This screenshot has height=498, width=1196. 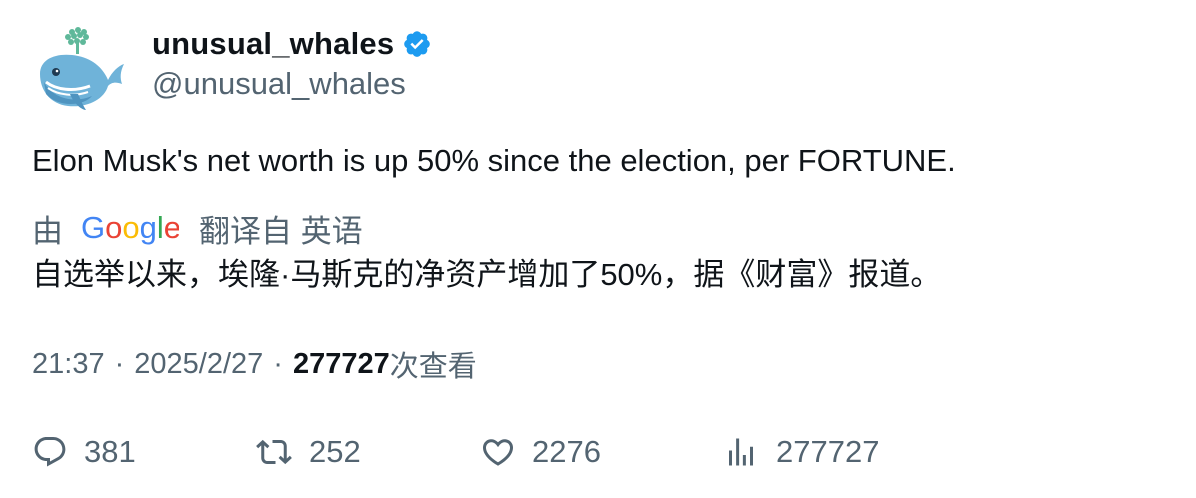 What do you see at coordinates (50, 452) in the screenshot?
I see `reply-icon` at bounding box center [50, 452].